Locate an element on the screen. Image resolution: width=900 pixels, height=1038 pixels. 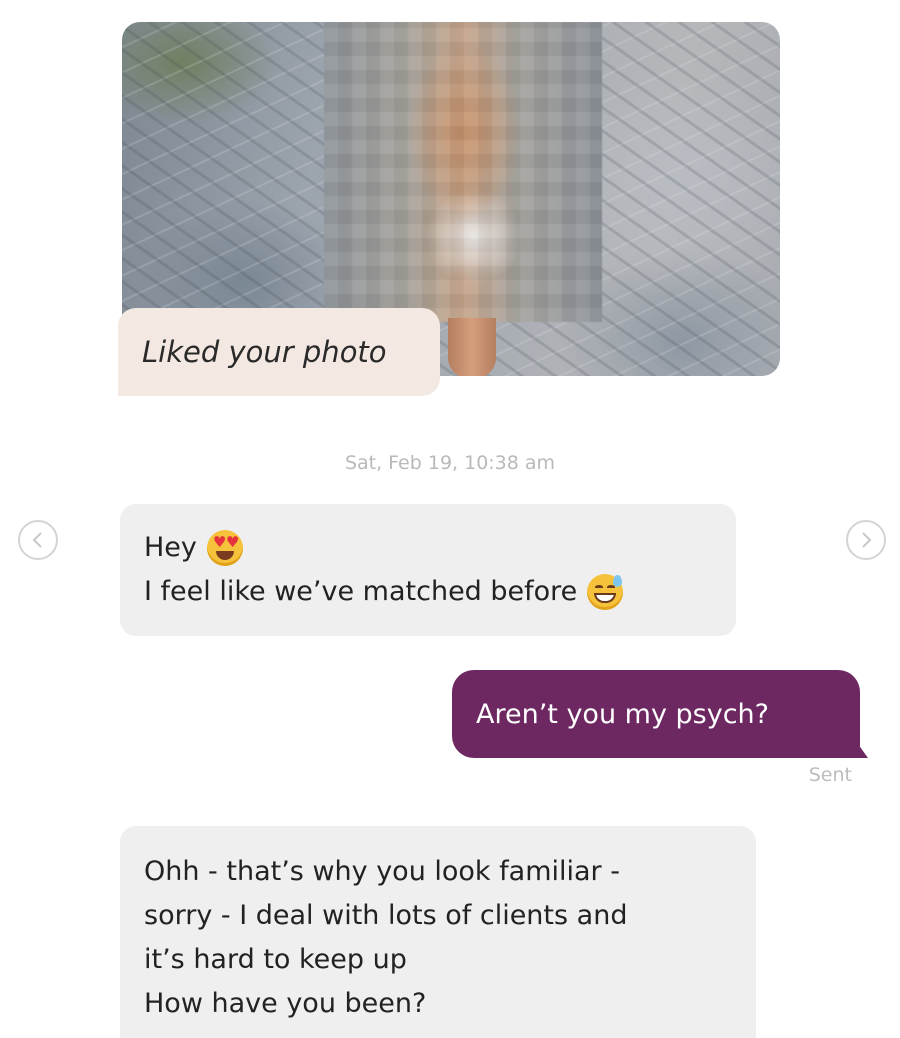
message-line: Ohh - that’s why you look familiar - is located at coordinates (382, 871).